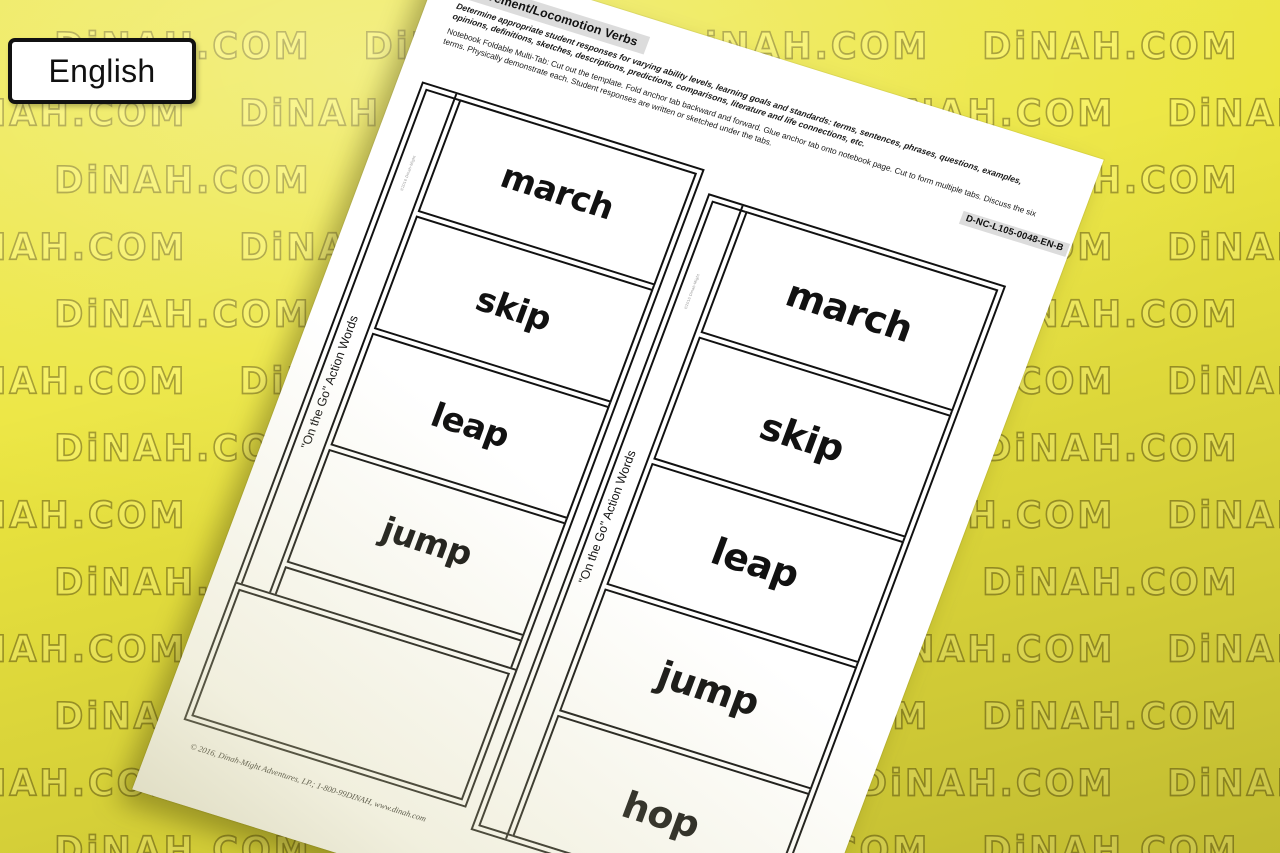 This screenshot has width=1280, height=853. Describe the element at coordinates (661, 814) in the screenshot. I see `word-card-label: hop` at that location.